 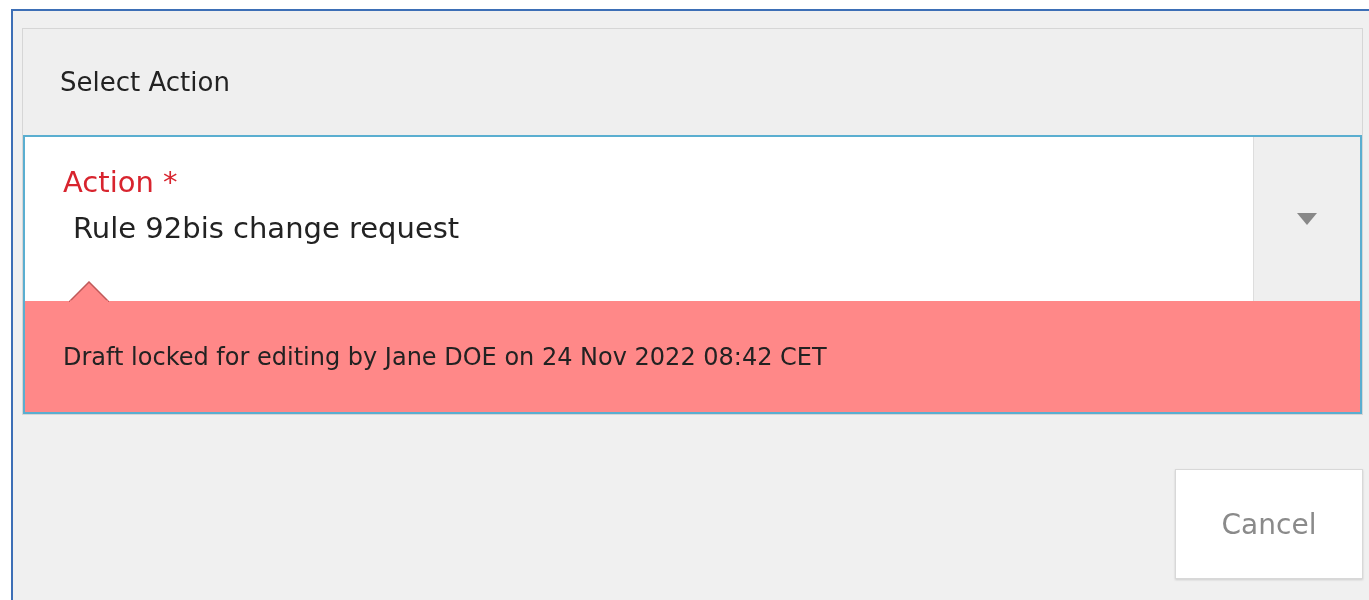 I want to click on field-value: Rule 92bis change request, so click(x=266, y=228).